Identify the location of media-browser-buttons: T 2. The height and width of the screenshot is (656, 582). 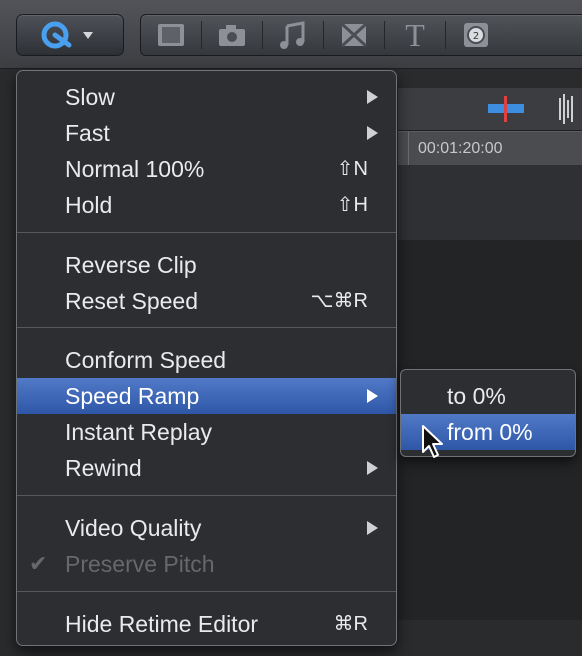
(361, 35).